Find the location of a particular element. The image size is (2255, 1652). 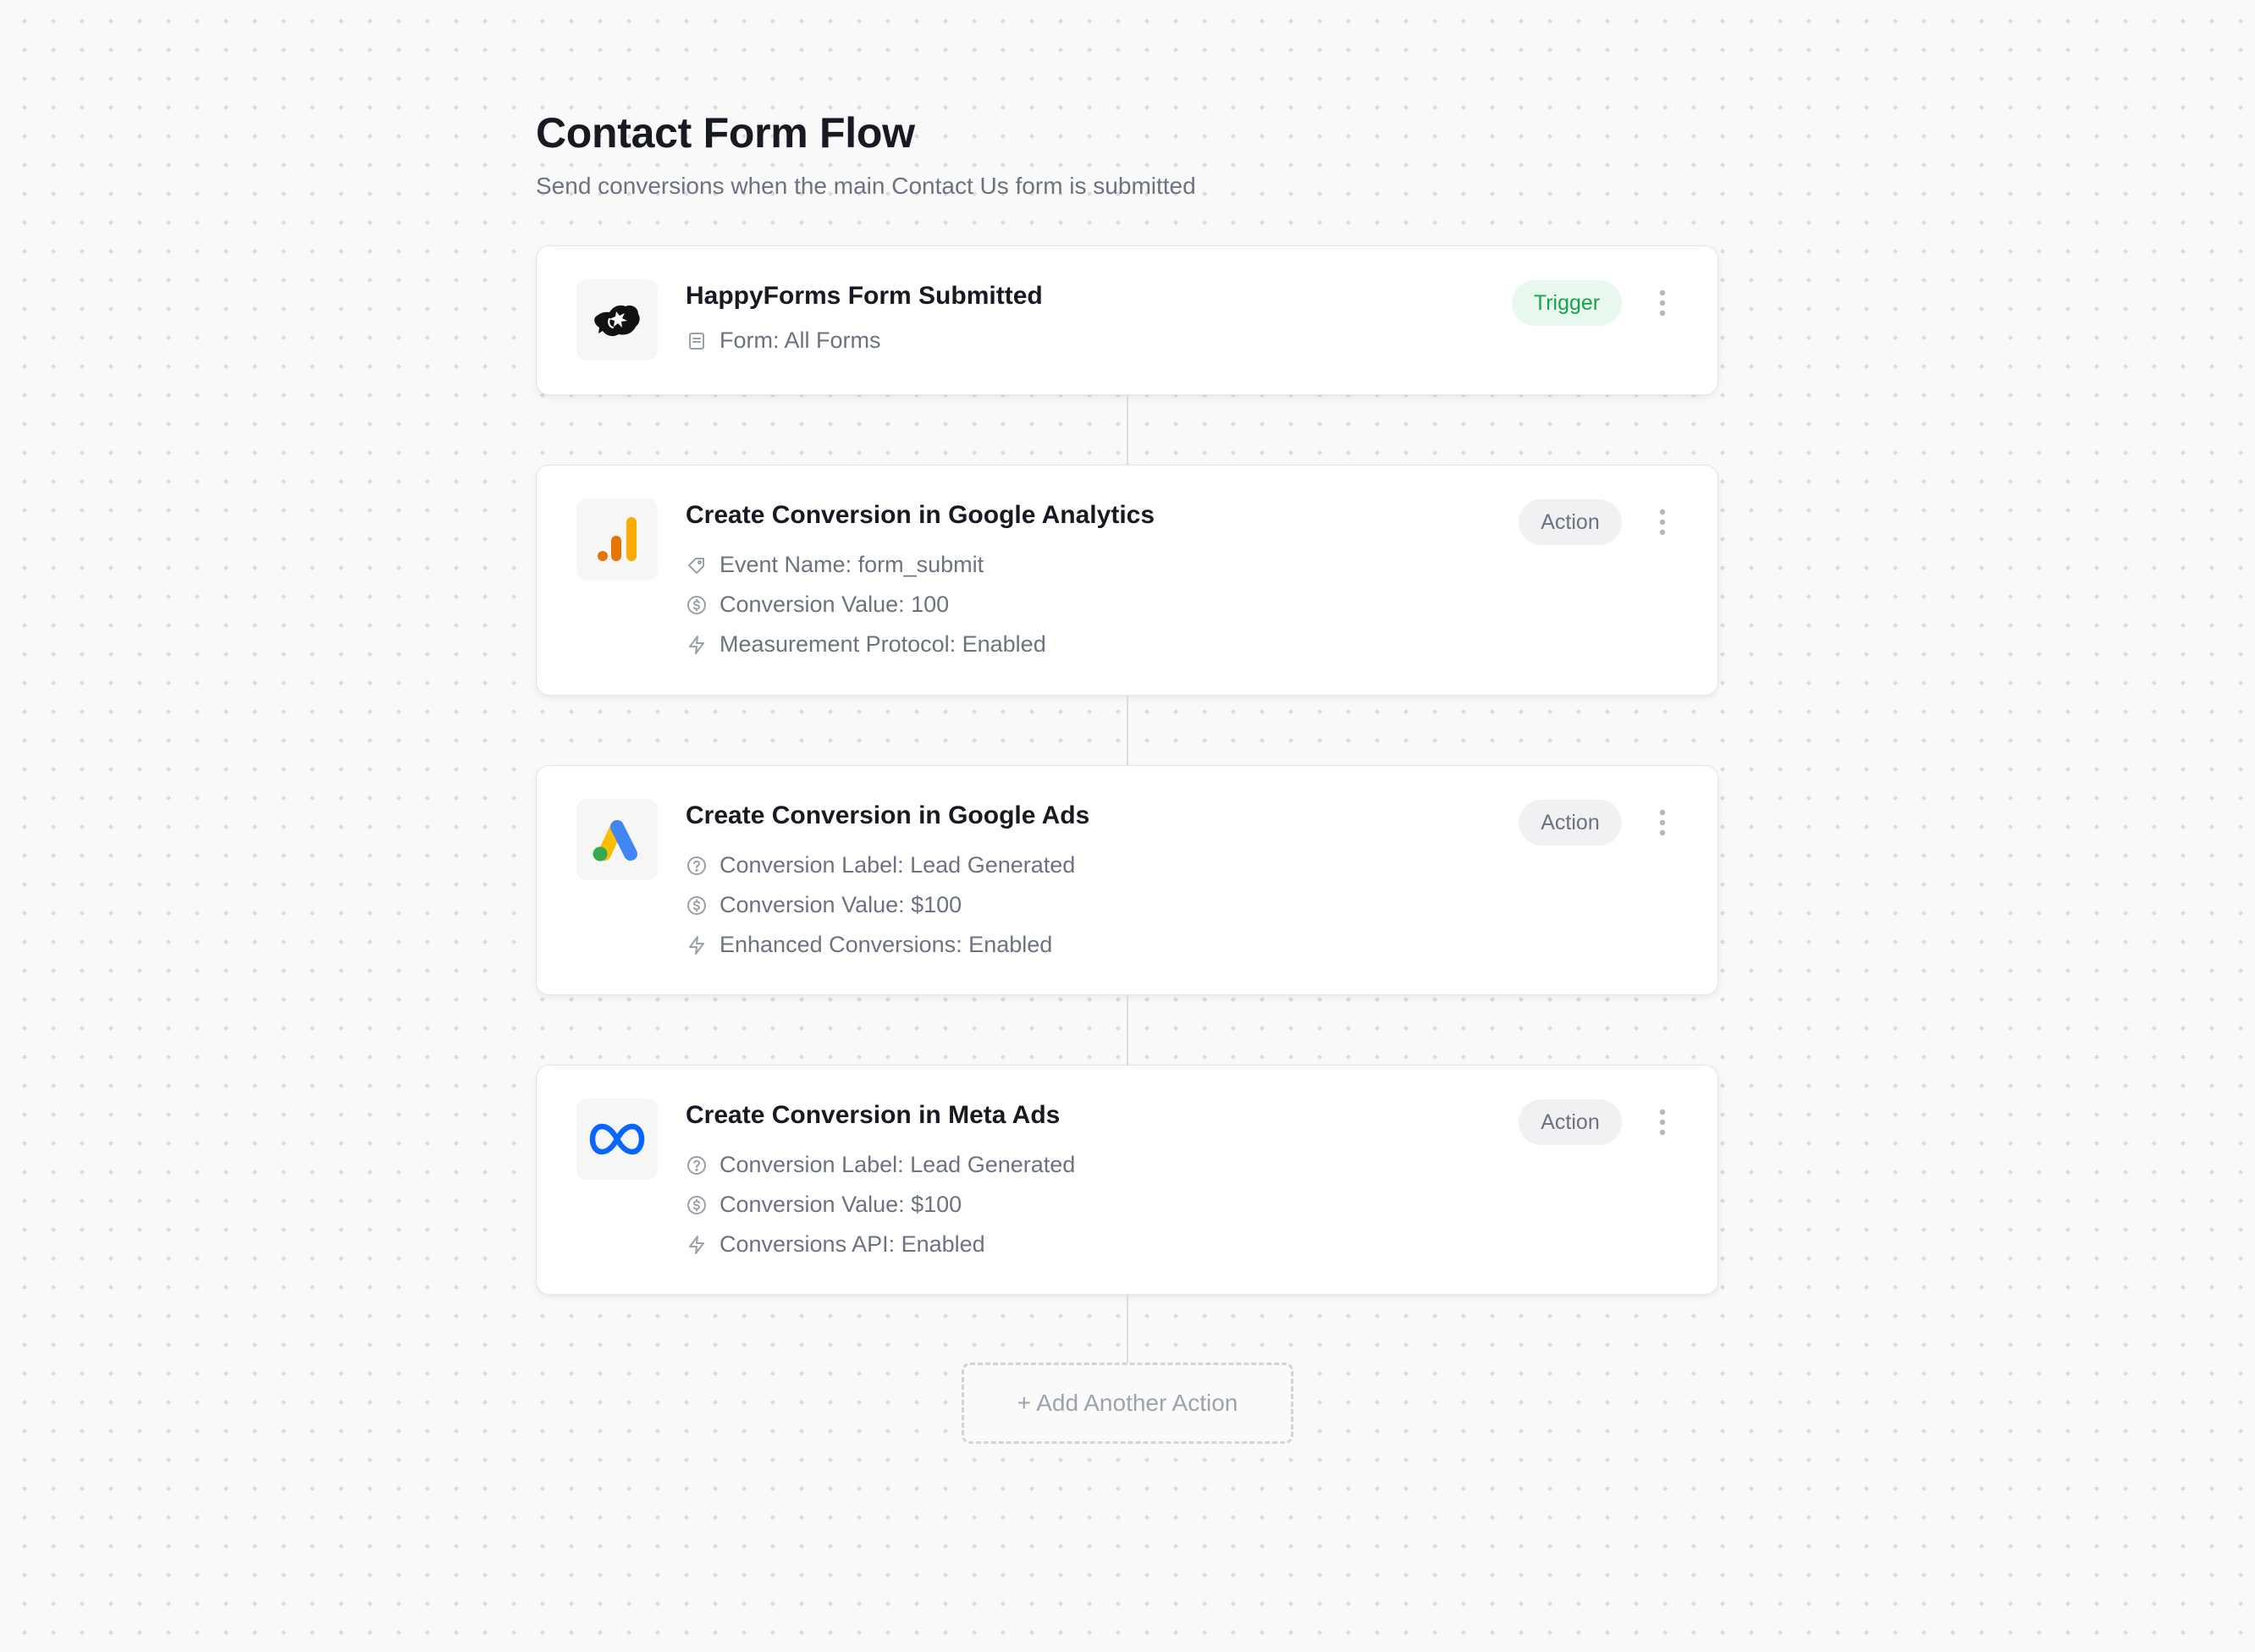

detail-text: Measurement Protocol: Enabled is located at coordinates (883, 644).